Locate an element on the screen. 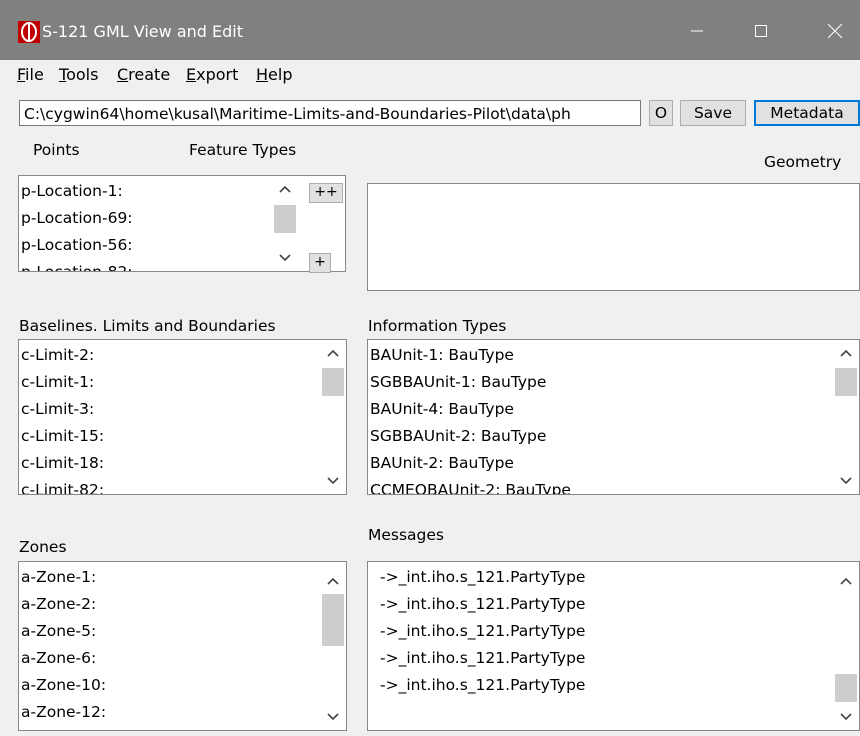 The height and width of the screenshot is (736, 860). list-item: c-Limit-15: is located at coordinates (170, 436).